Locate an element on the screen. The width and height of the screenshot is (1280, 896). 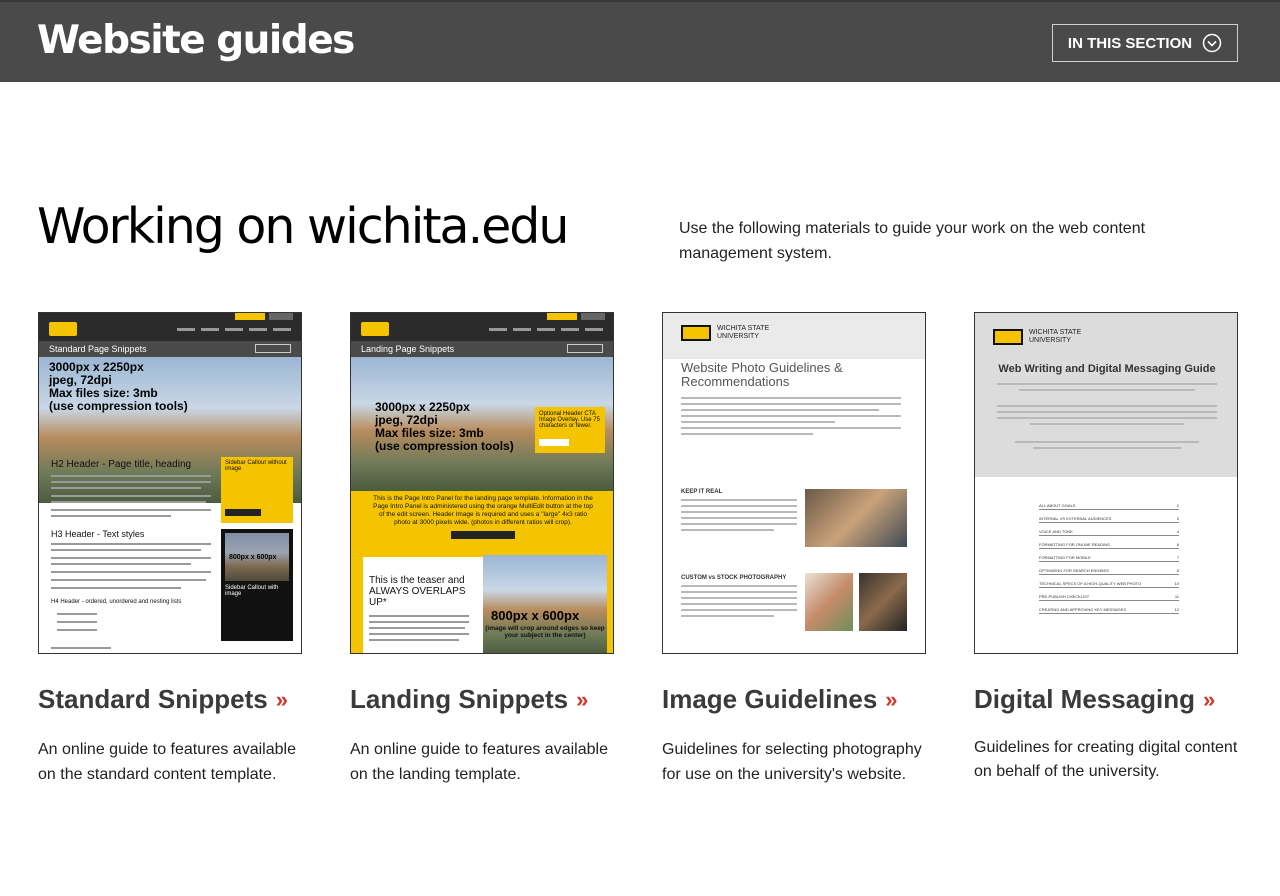
in-this-section-label: IN THIS SECTION is located at coordinates (1130, 43).